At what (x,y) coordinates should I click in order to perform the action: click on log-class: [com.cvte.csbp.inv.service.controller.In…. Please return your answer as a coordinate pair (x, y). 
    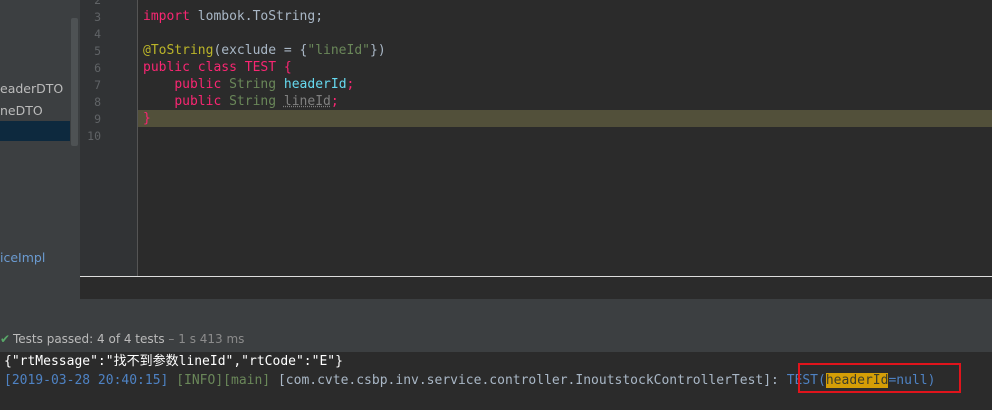
    Looking at the image, I should click on (528, 380).